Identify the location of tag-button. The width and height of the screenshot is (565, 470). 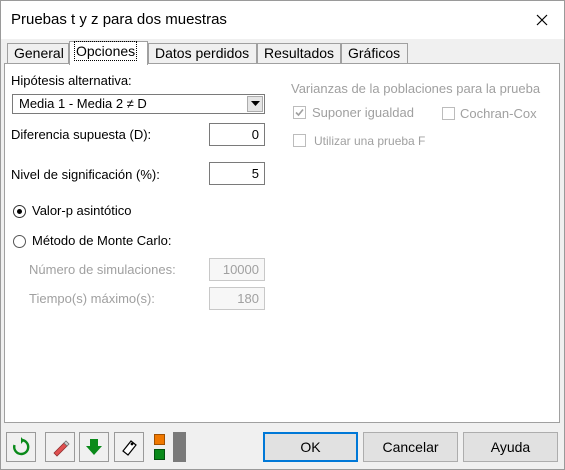
(129, 447).